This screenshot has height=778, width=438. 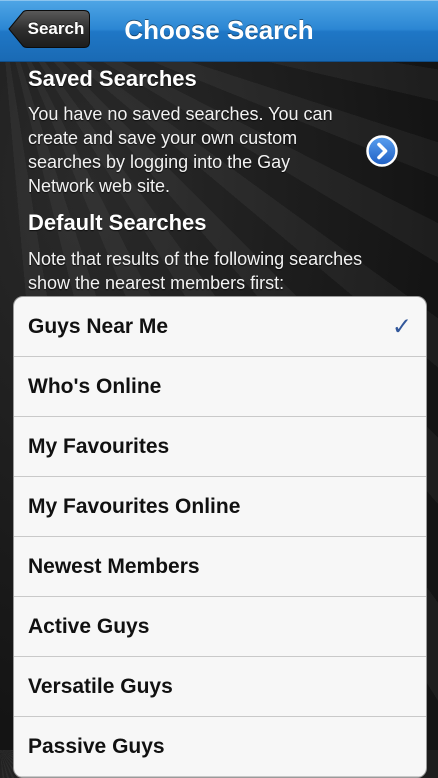 I want to click on checkmark-icon: ✓, so click(x=401, y=326).